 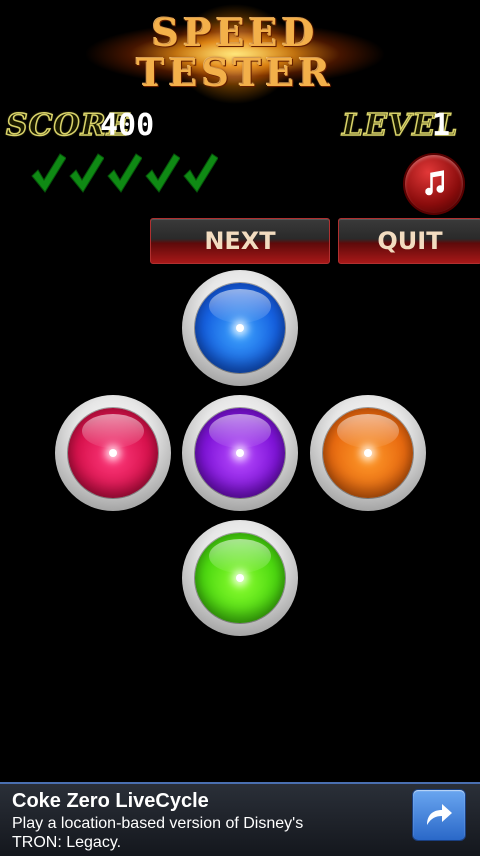 I want to click on game-title-logo: SPEED TESTER, so click(x=235, y=54).